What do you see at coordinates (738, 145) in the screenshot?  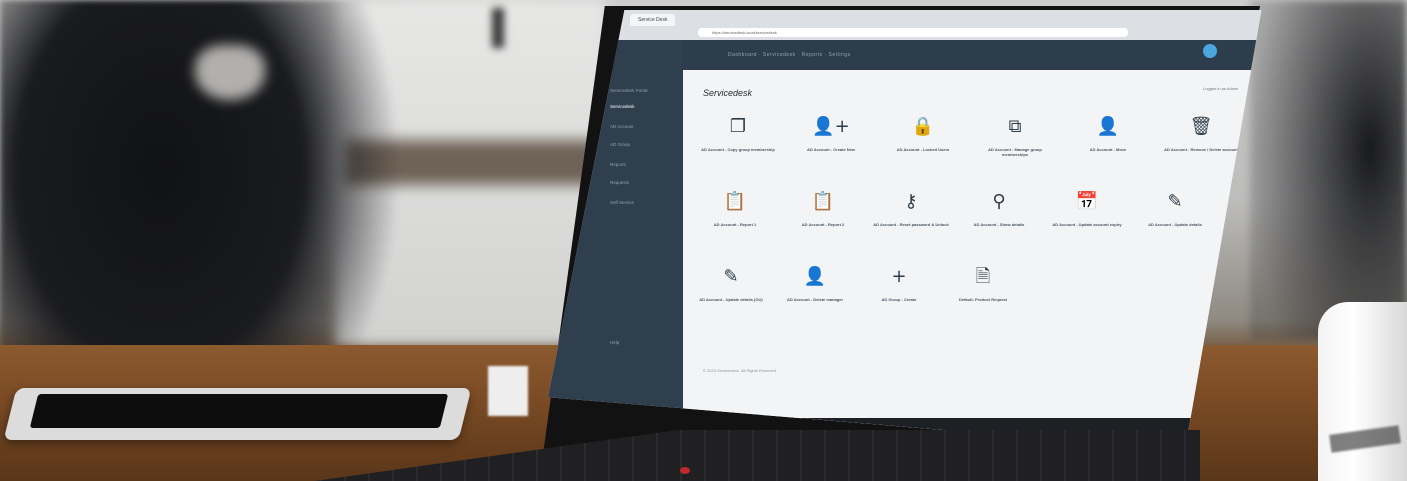 I see `tile-copy-group-membership: ❐ AD Account - Copy group membership` at bounding box center [738, 145].